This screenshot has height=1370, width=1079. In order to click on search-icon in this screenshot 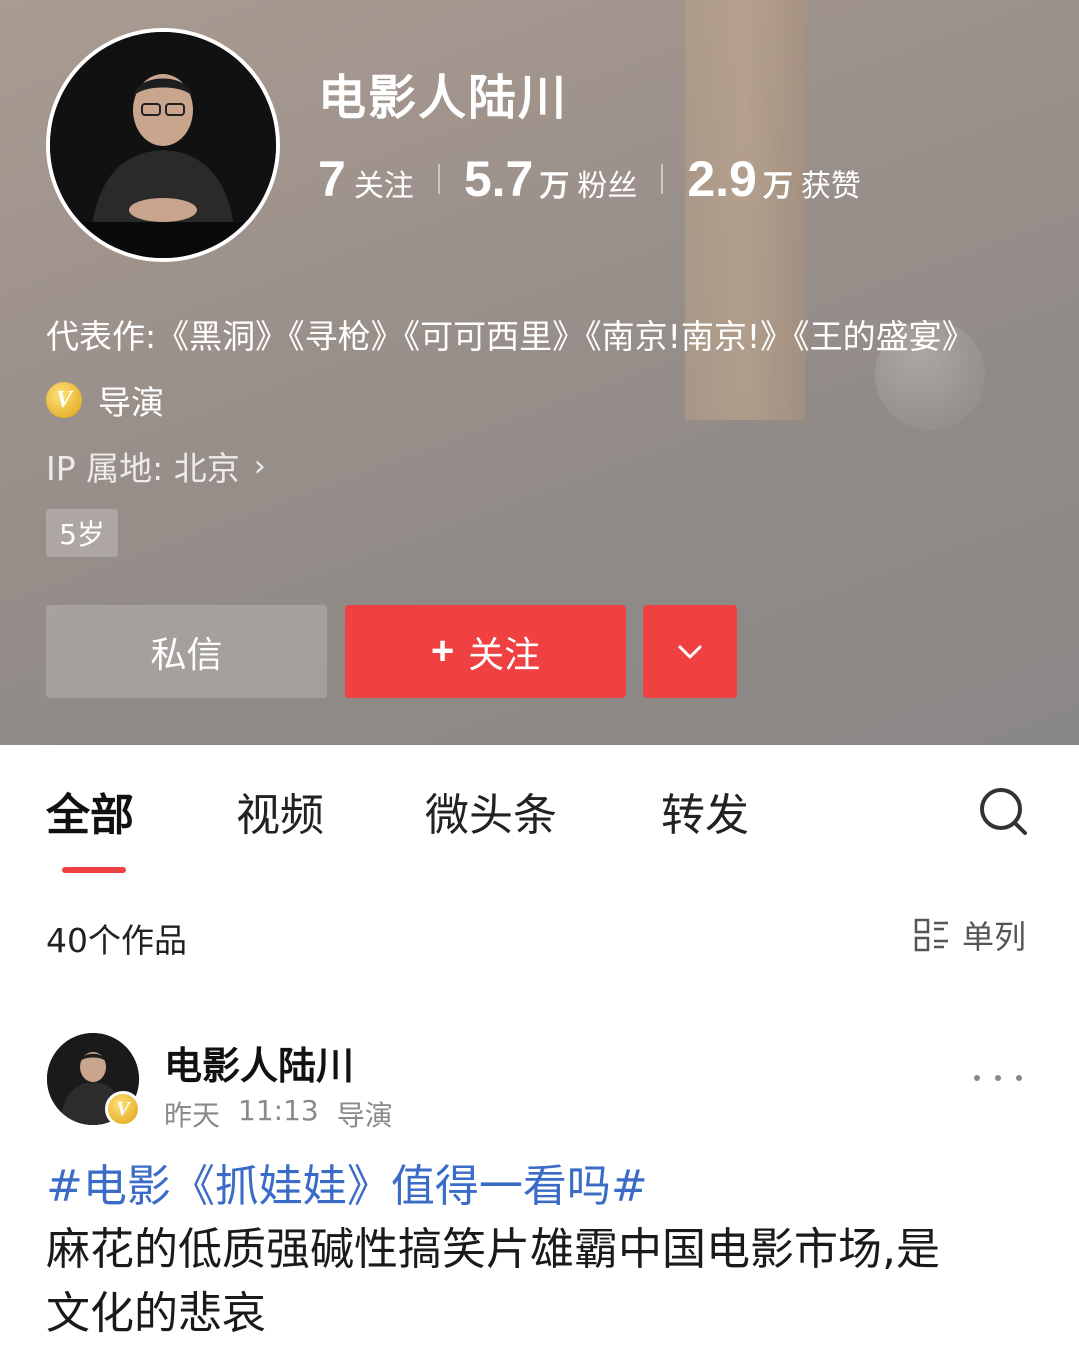, I will do `click(1003, 811)`.